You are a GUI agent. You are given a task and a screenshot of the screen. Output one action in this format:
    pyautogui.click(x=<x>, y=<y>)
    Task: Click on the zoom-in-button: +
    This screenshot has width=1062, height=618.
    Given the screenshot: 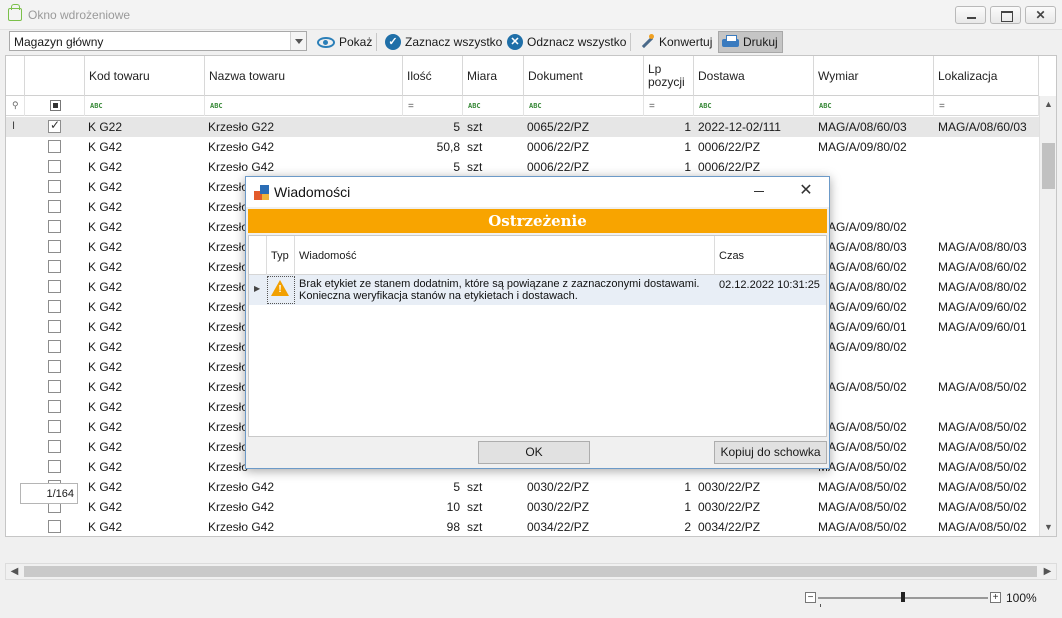 What is the action you would take?
    pyautogui.click(x=995, y=597)
    